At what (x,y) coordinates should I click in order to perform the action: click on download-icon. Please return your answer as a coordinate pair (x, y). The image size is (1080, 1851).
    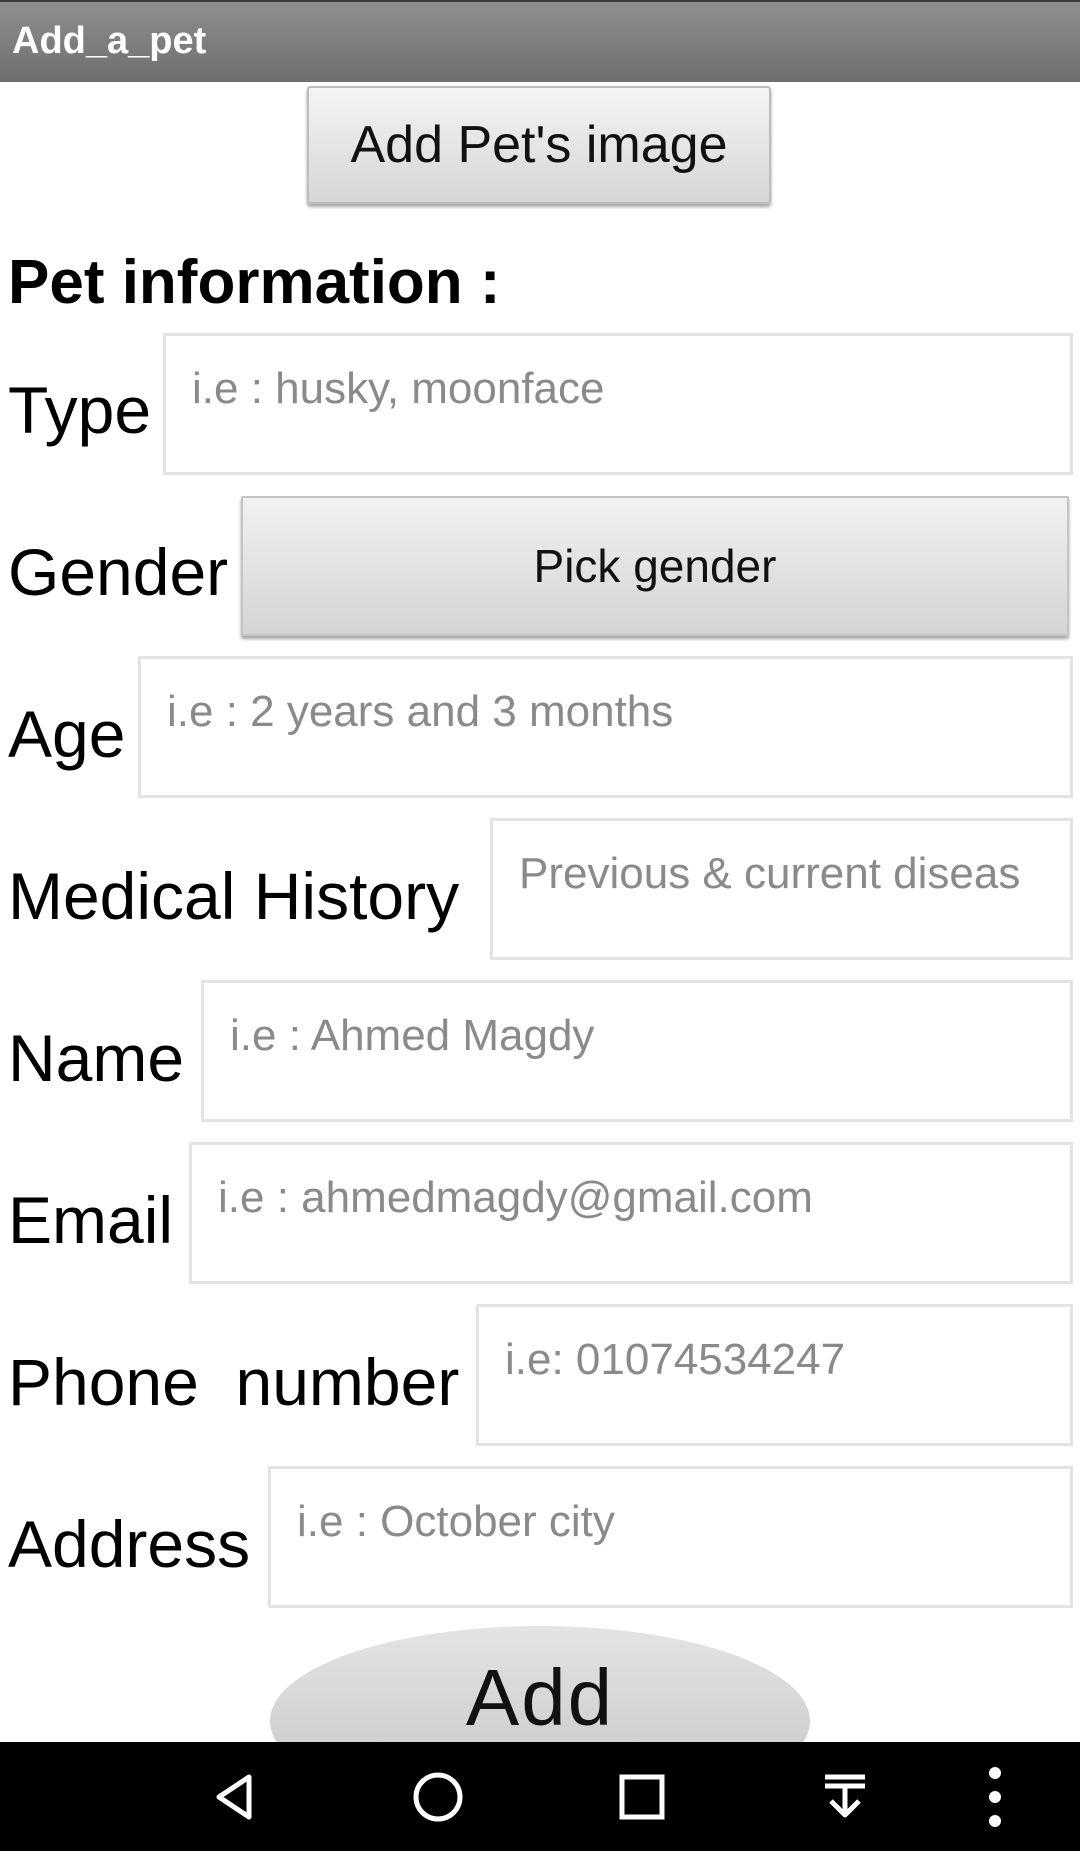
    Looking at the image, I should click on (845, 1796).